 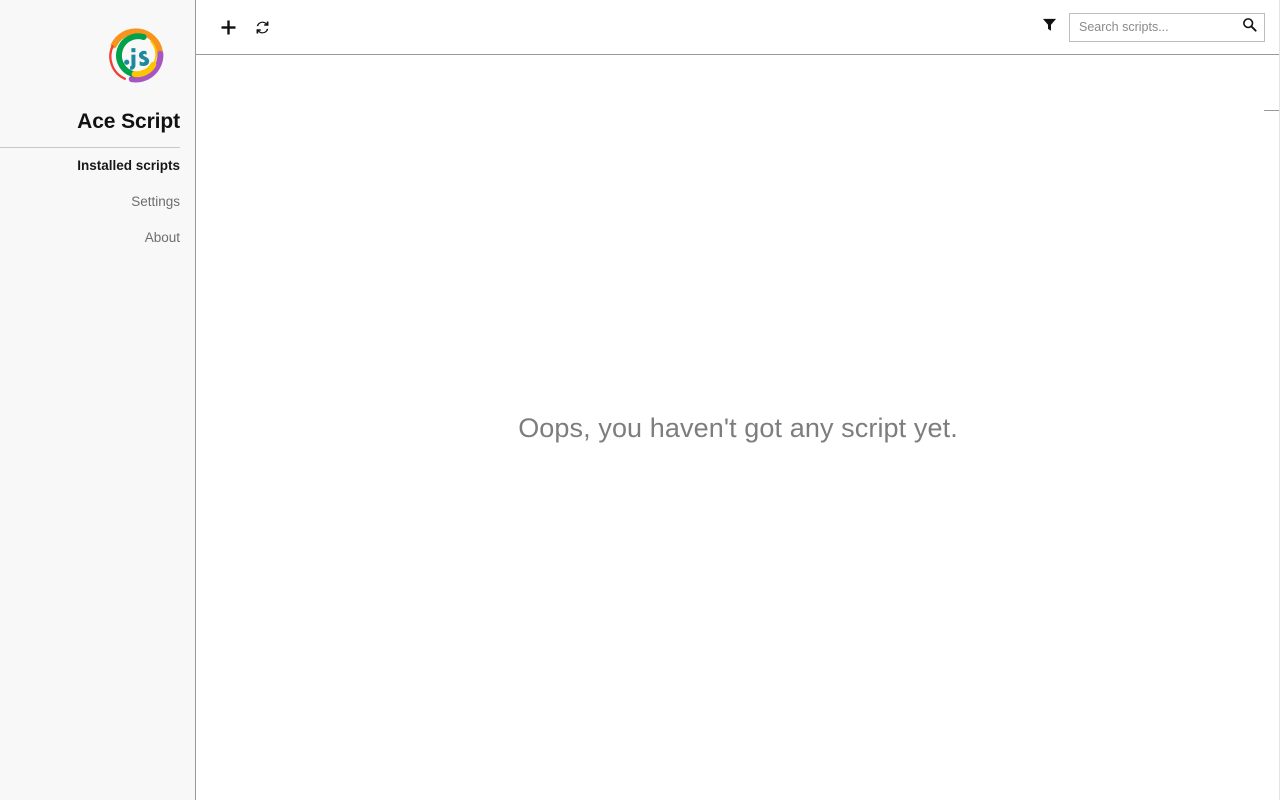 What do you see at coordinates (135, 55) in the screenshot?
I see `acescript-js-logo-icon` at bounding box center [135, 55].